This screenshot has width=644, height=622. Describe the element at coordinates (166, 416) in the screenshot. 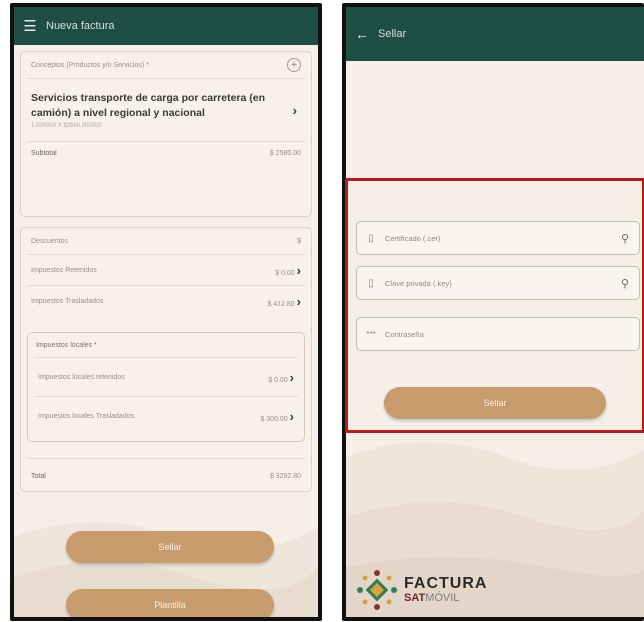

I see `locales-trasladados-row: Impuestos locales Trasladados $ 300.00 ›` at that location.